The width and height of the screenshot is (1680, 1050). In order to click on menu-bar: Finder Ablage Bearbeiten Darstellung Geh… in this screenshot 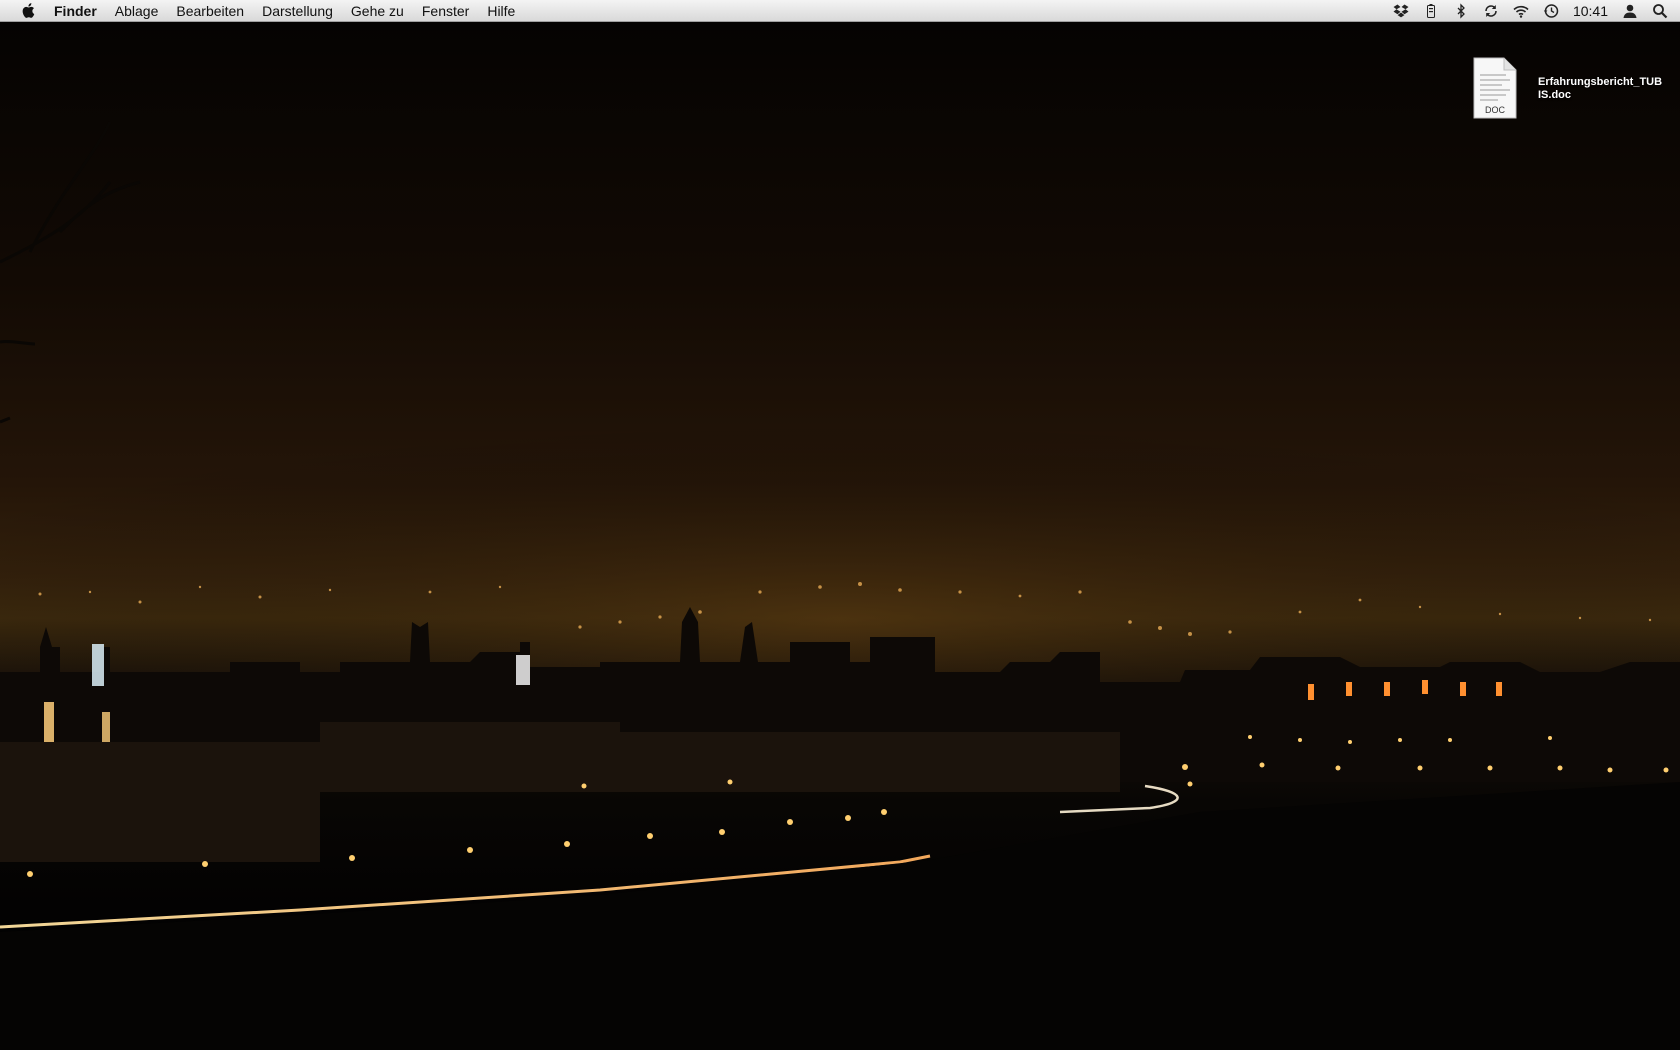, I will do `click(840, 11)`.